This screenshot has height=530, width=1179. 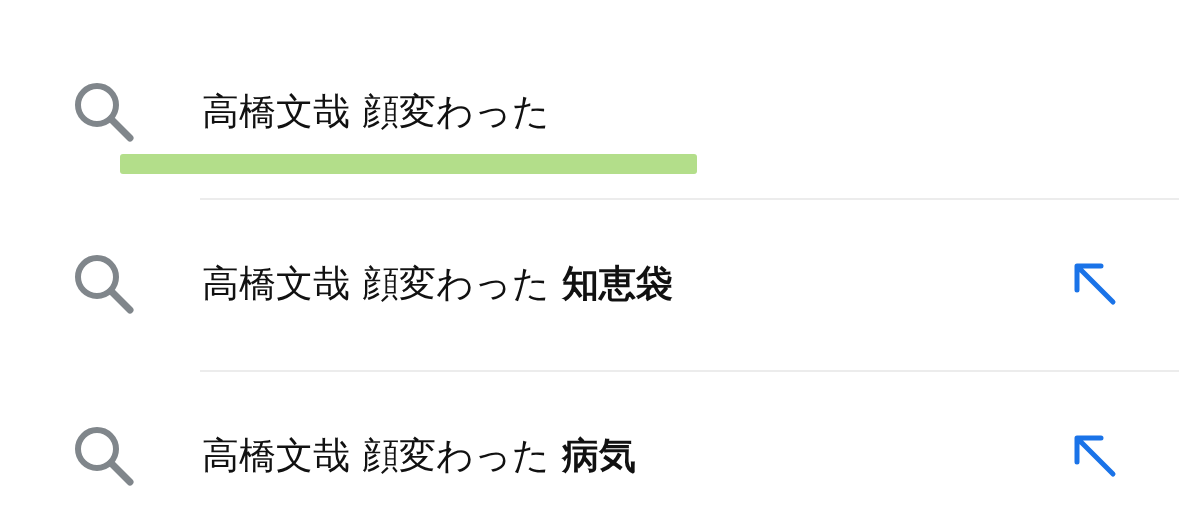 What do you see at coordinates (437, 284) in the screenshot?
I see `suggestion-text: 高橋文哉 顔変わった 知恵袋` at bounding box center [437, 284].